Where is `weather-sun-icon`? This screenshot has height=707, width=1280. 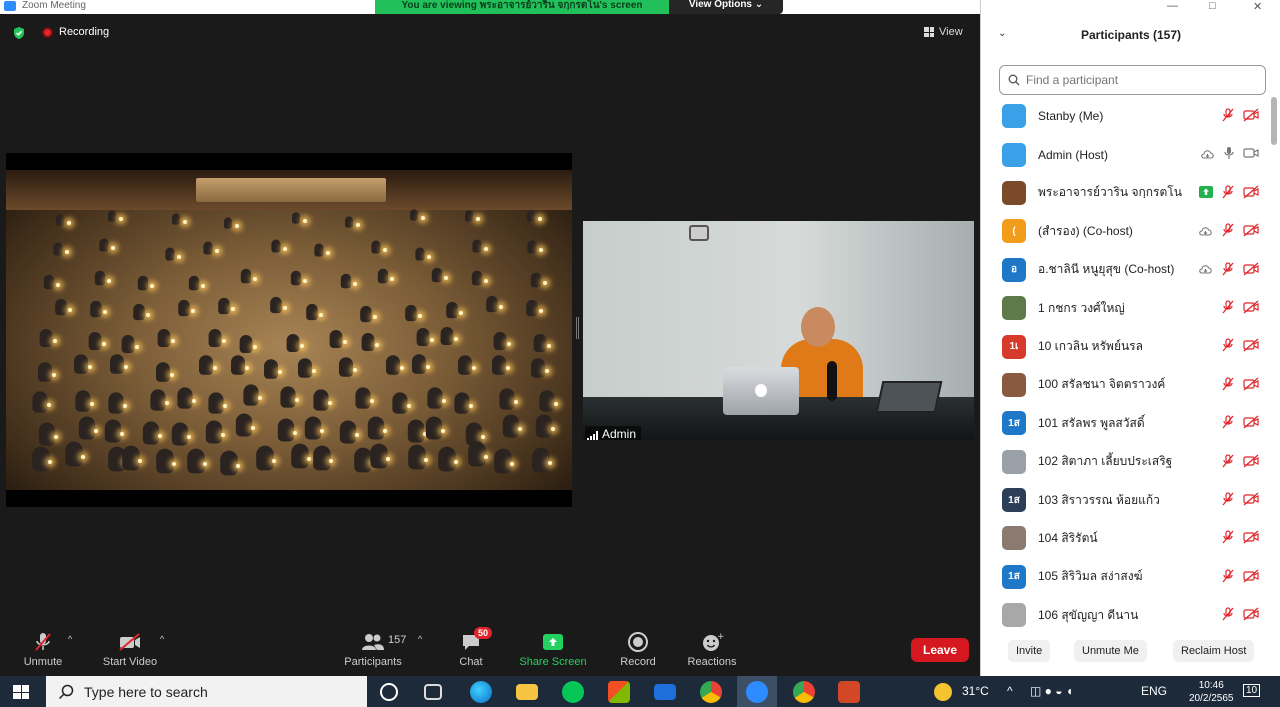 weather-sun-icon is located at coordinates (943, 692).